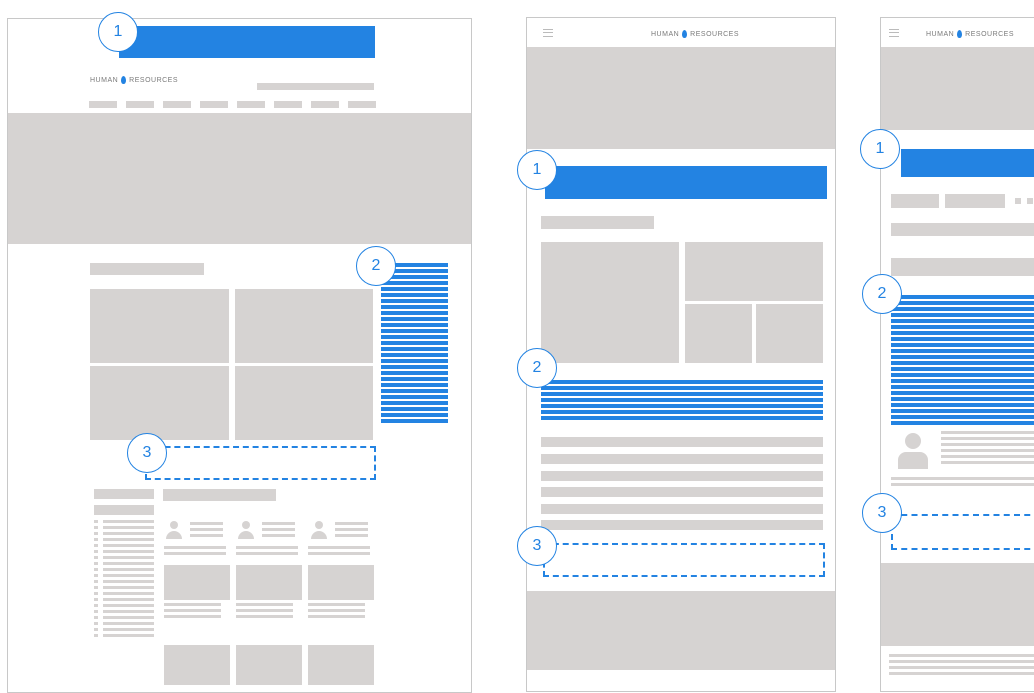 The width and height of the screenshot is (1034, 693). I want to click on tablet-hero-image, so click(681, 98).